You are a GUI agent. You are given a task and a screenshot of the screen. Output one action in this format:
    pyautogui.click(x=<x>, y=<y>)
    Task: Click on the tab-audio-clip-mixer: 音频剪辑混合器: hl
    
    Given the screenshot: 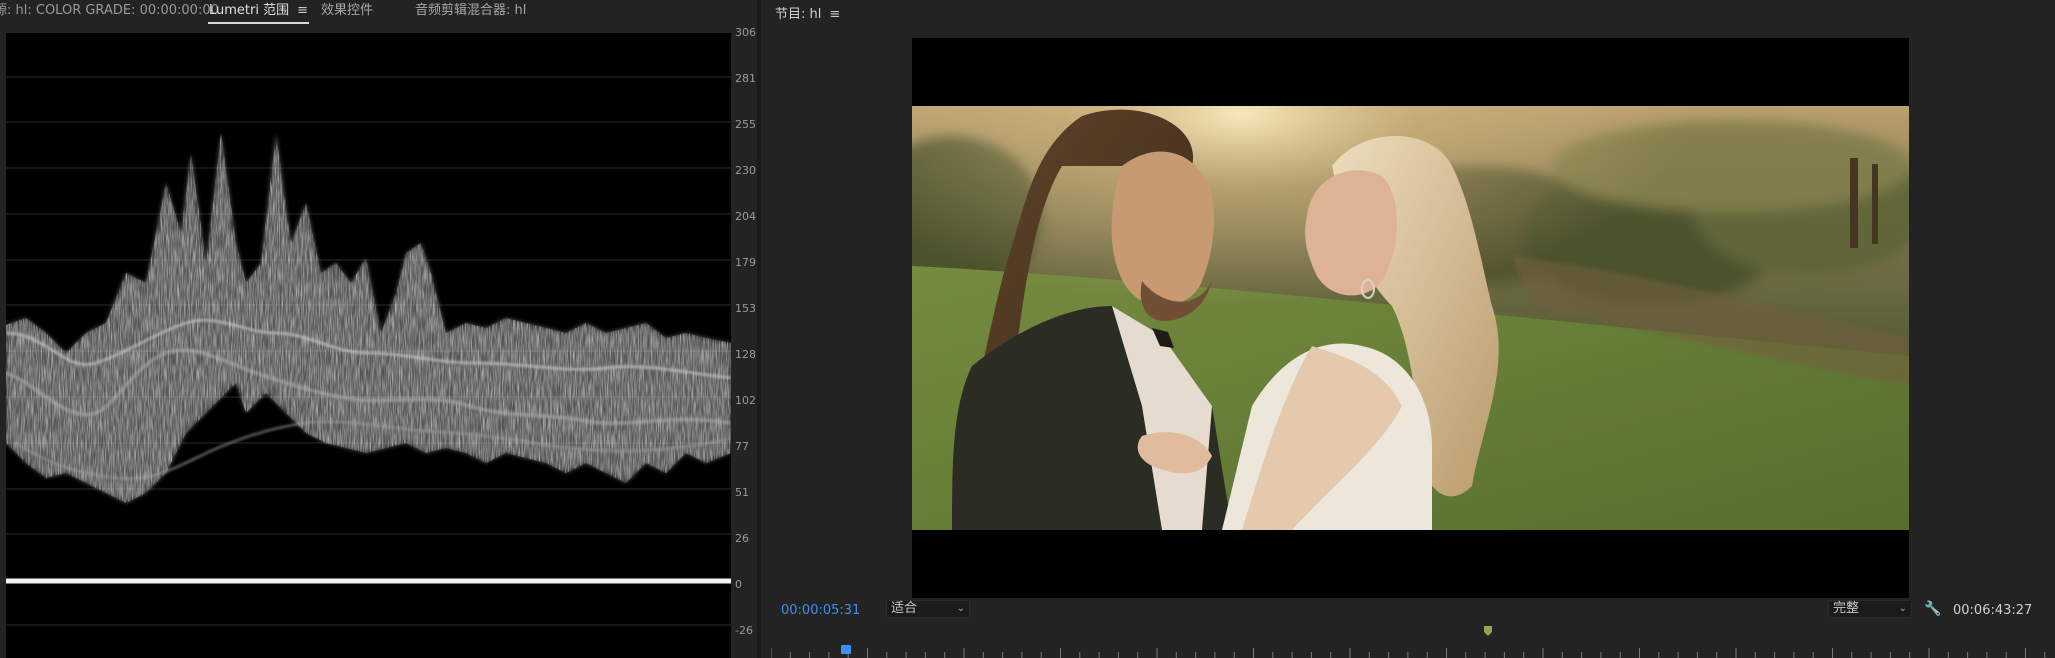 What is the action you would take?
    pyautogui.click(x=470, y=11)
    